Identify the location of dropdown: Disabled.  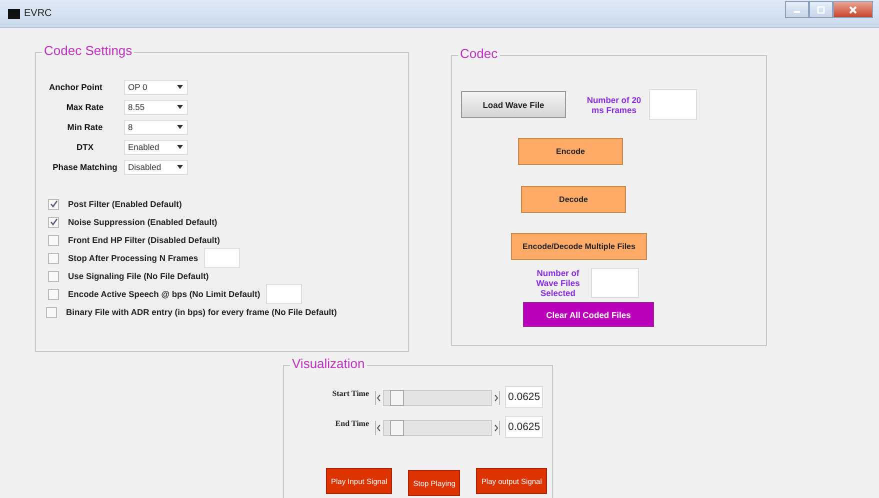
(156, 167).